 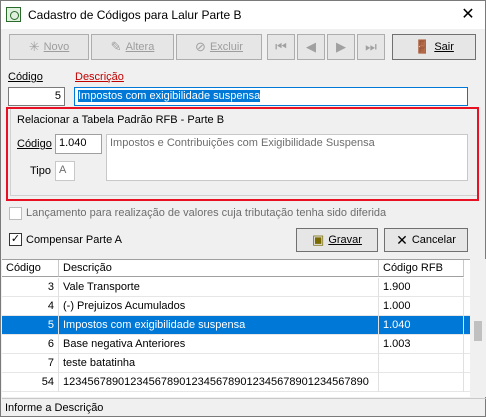 I want to click on first-icon: ⏮, so click(x=281, y=46).